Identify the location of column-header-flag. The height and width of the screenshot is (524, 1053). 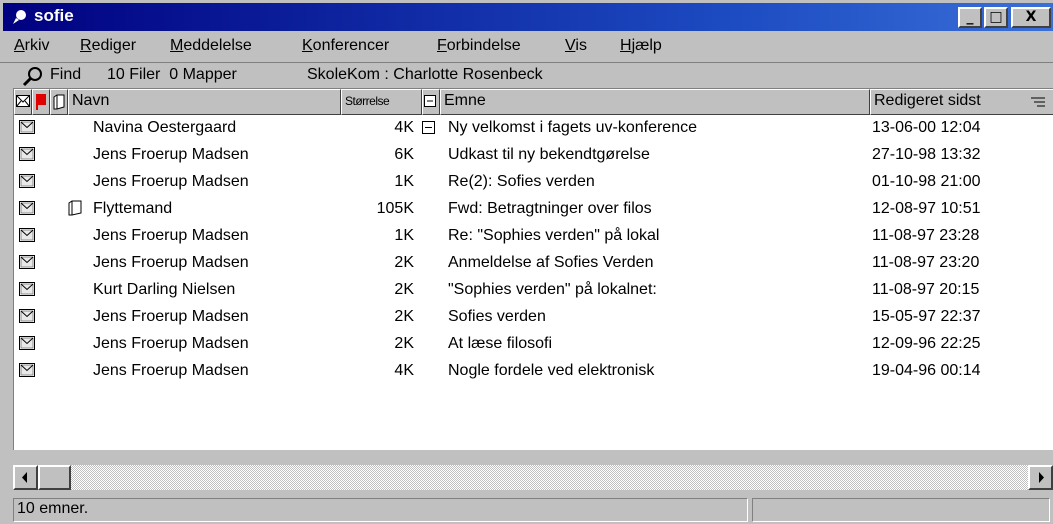
(41, 102).